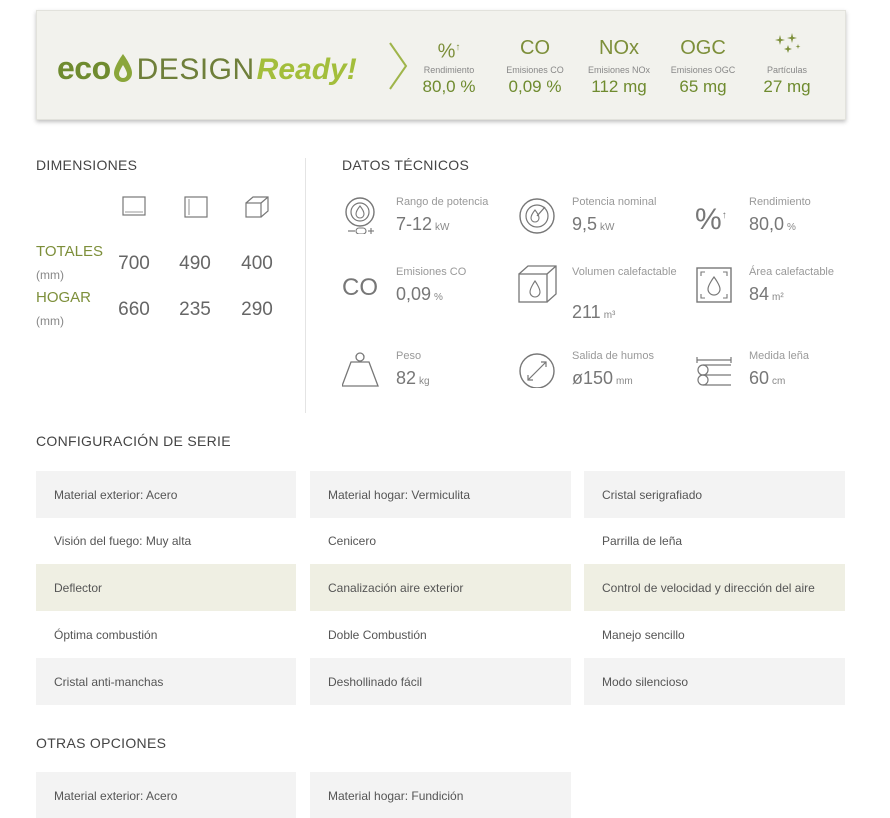  I want to click on tech-data-title: DATOS TÉCNICOS, so click(406, 165).